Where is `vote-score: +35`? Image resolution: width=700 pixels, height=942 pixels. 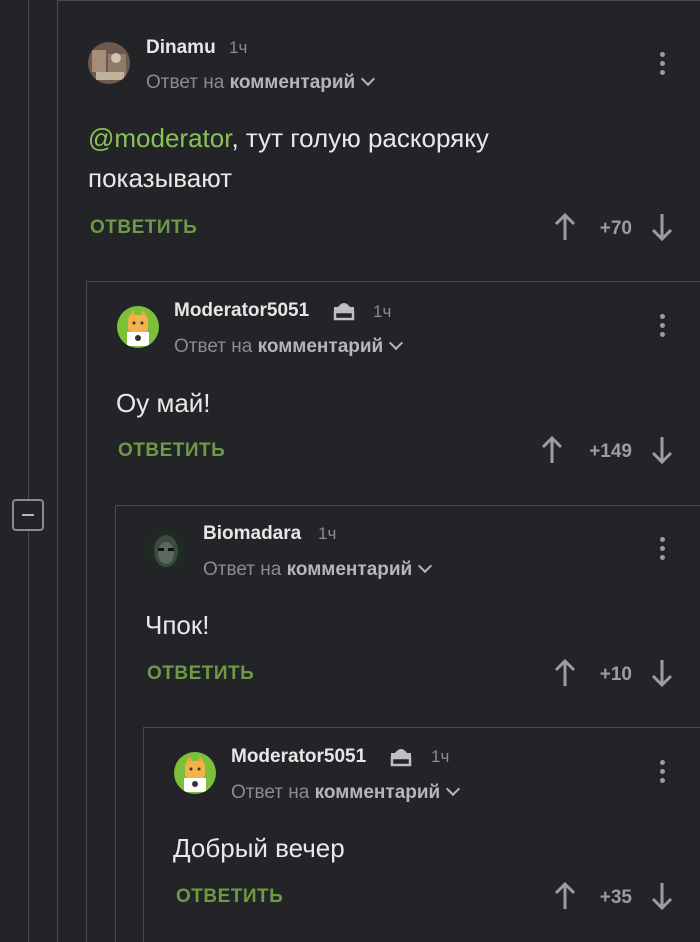 vote-score: +35 is located at coordinates (615, 897).